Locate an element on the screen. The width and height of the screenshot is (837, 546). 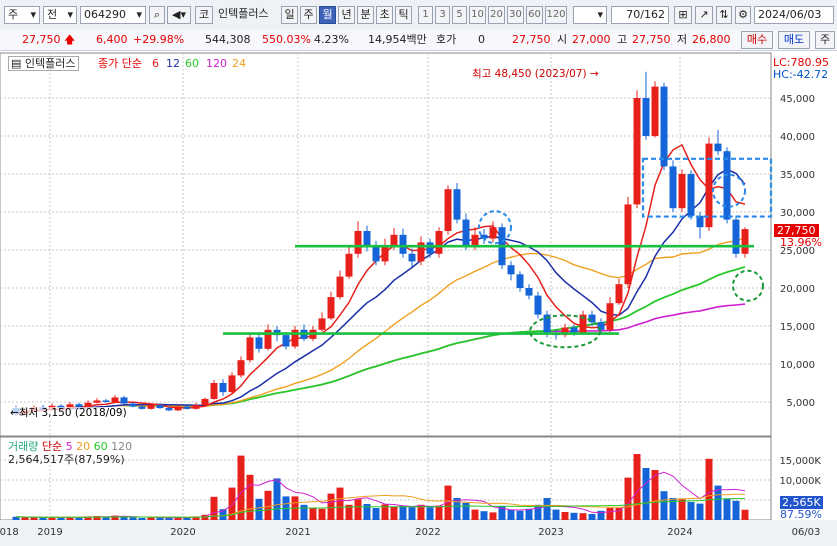
tab-3: 년 is located at coordinates (346, 15).